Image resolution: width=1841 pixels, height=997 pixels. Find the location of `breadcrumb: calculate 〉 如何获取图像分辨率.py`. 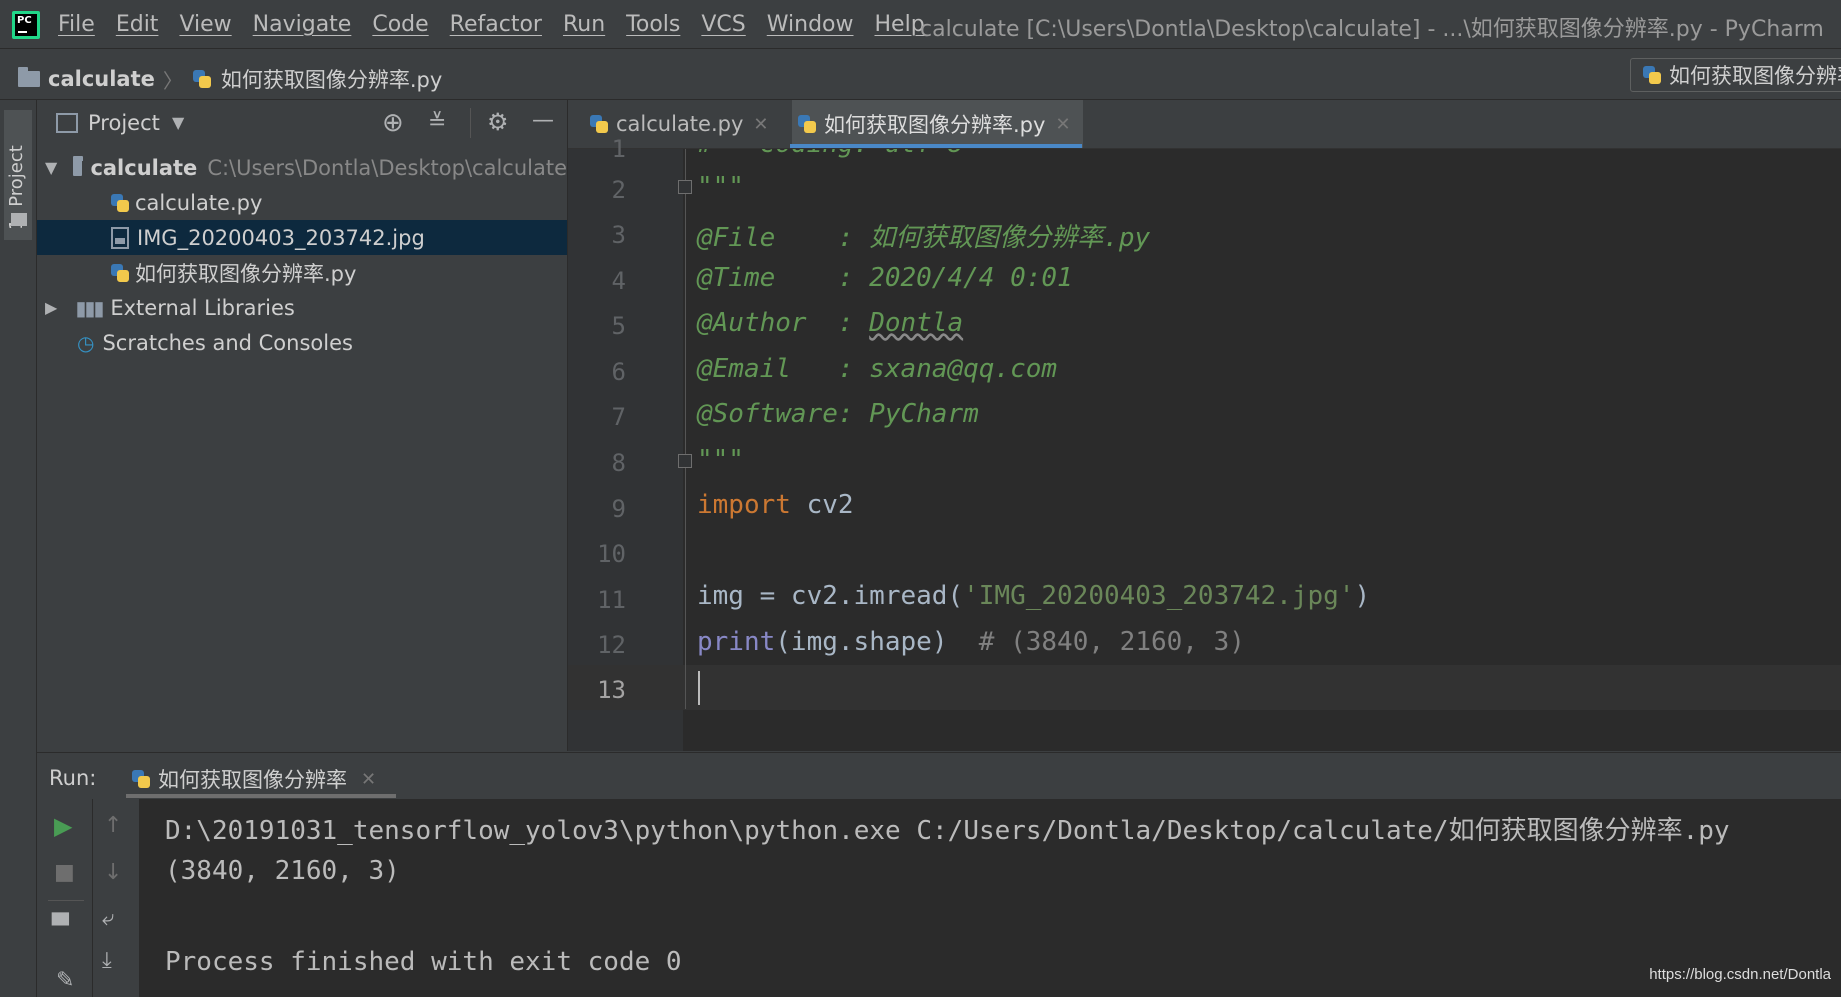

breadcrumb: calculate 〉 如何获取图像分辨率.py is located at coordinates (230, 79).